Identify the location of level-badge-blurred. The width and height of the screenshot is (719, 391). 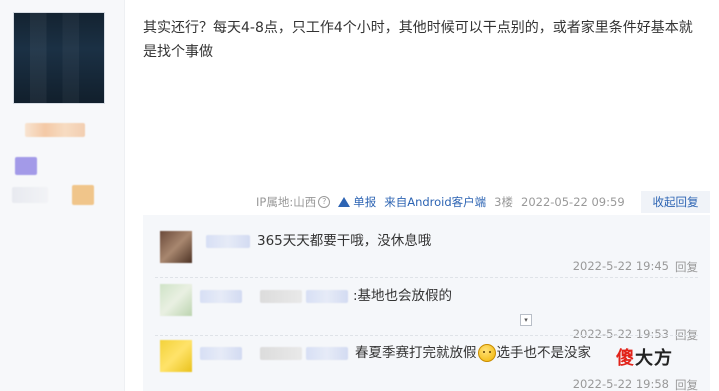
(26, 166).